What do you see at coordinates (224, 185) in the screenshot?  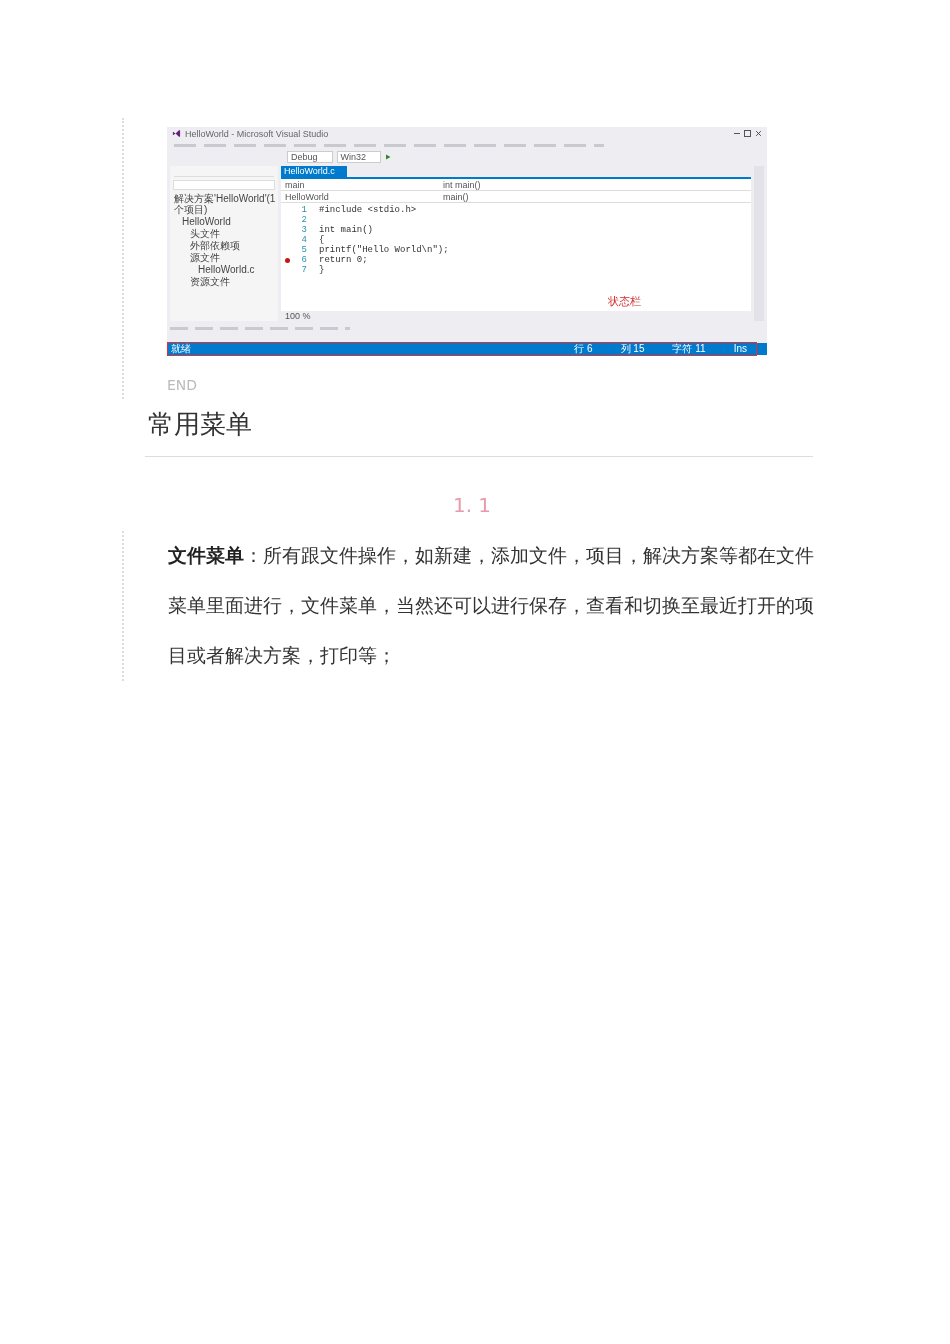 I see `search-field` at bounding box center [224, 185].